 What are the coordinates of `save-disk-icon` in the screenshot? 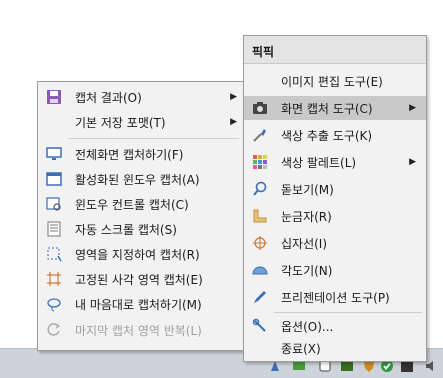 It's located at (54, 97).